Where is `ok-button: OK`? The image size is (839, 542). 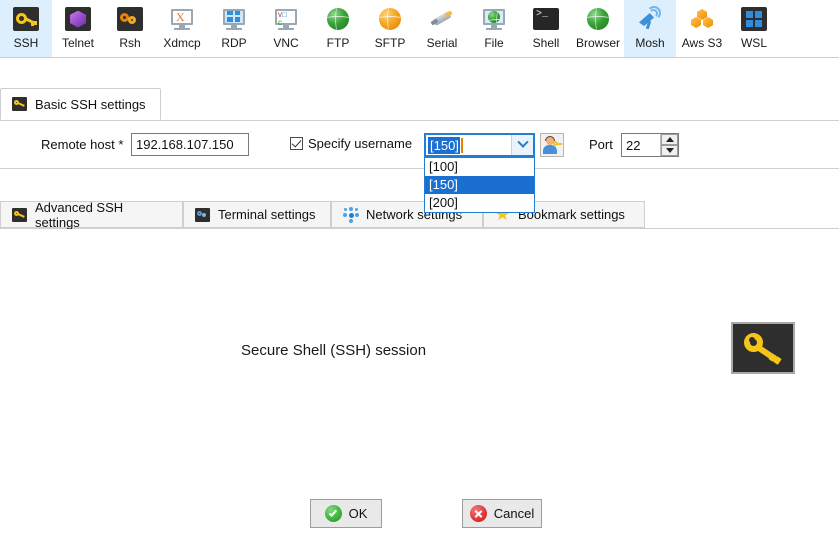 ok-button: OK is located at coordinates (346, 513).